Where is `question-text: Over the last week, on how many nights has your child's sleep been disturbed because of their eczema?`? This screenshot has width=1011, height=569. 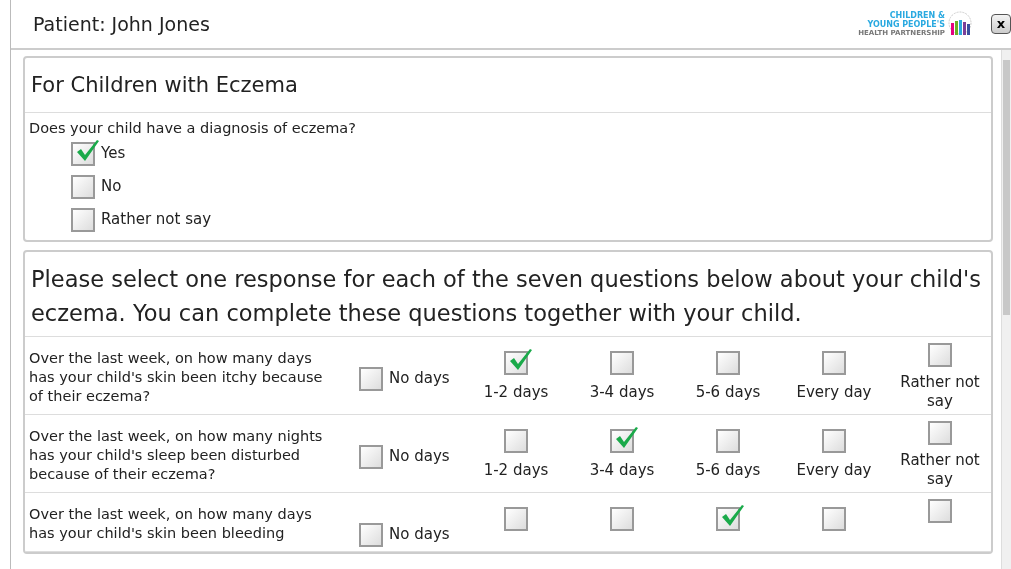
question-text: Over the last week, on how many nights has your child's sleep been disturbed because of their eczema? is located at coordinates (176, 455).